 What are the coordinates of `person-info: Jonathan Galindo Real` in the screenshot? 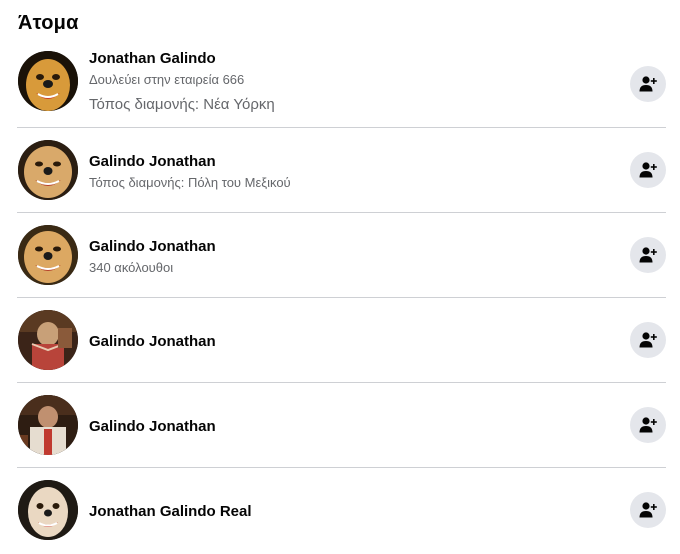 It's located at (170, 512).